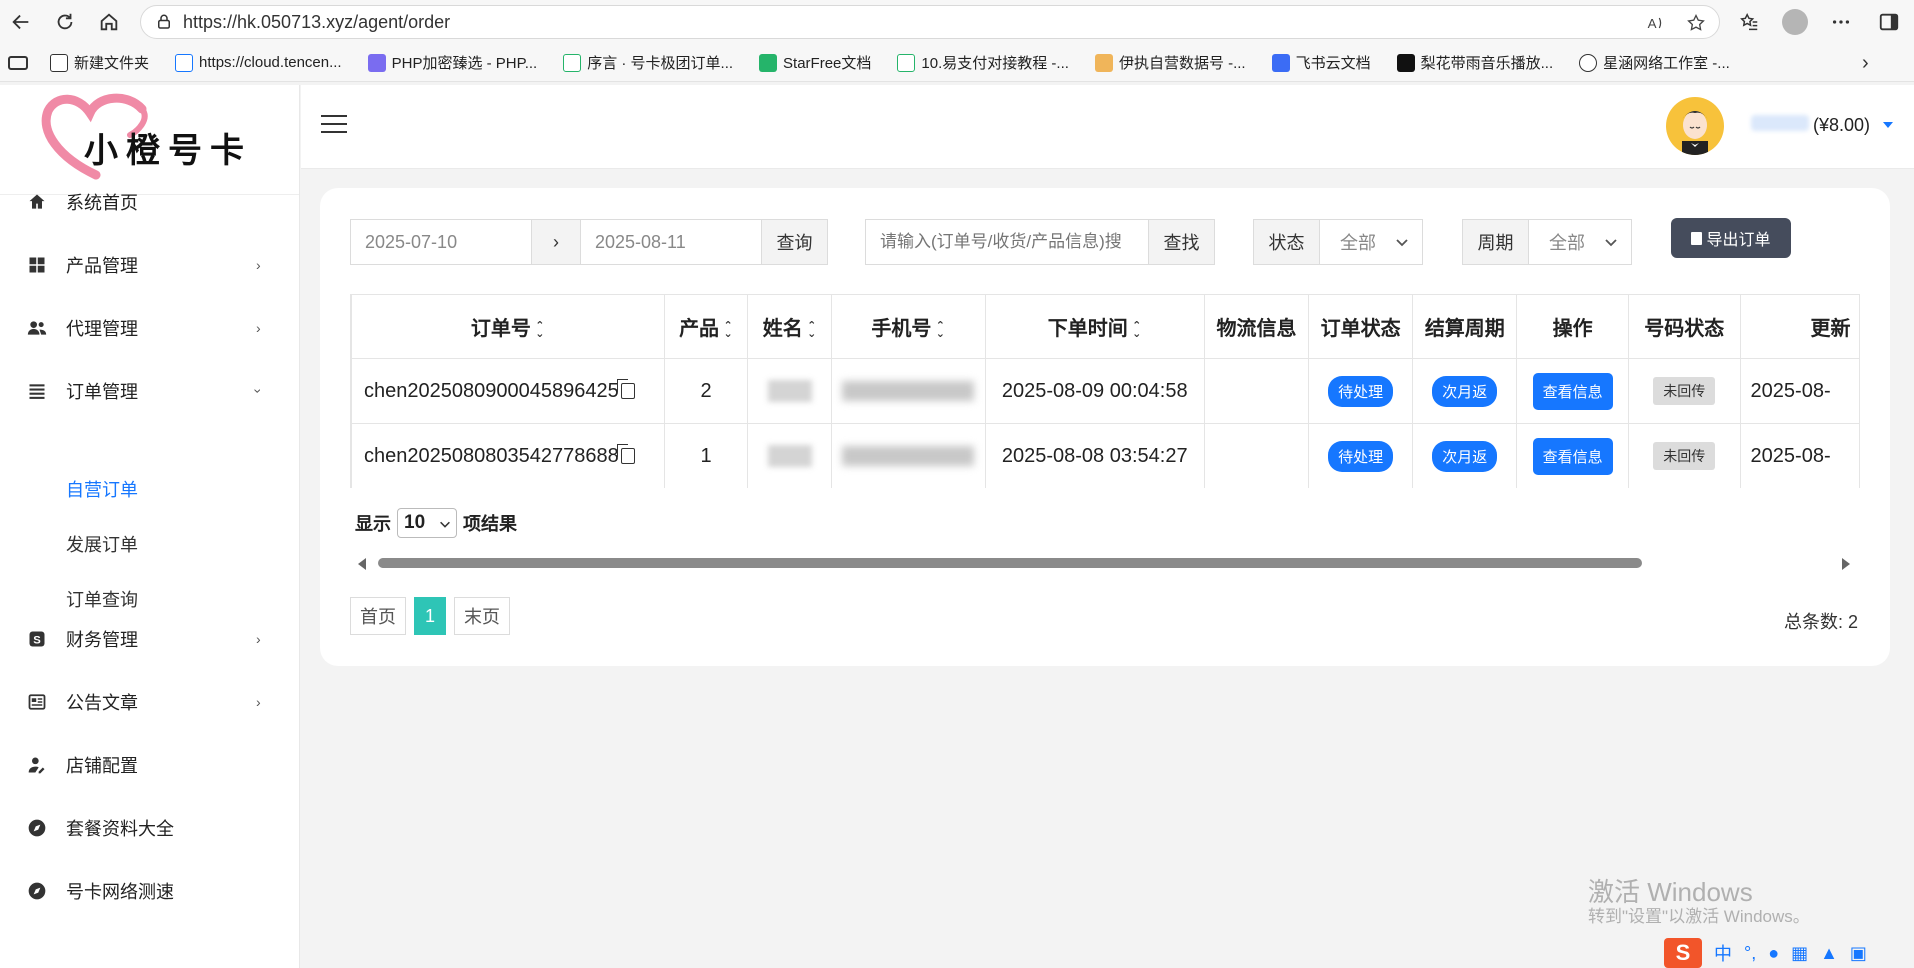  What do you see at coordinates (1181, 242) in the screenshot?
I see `search-button: 查找` at bounding box center [1181, 242].